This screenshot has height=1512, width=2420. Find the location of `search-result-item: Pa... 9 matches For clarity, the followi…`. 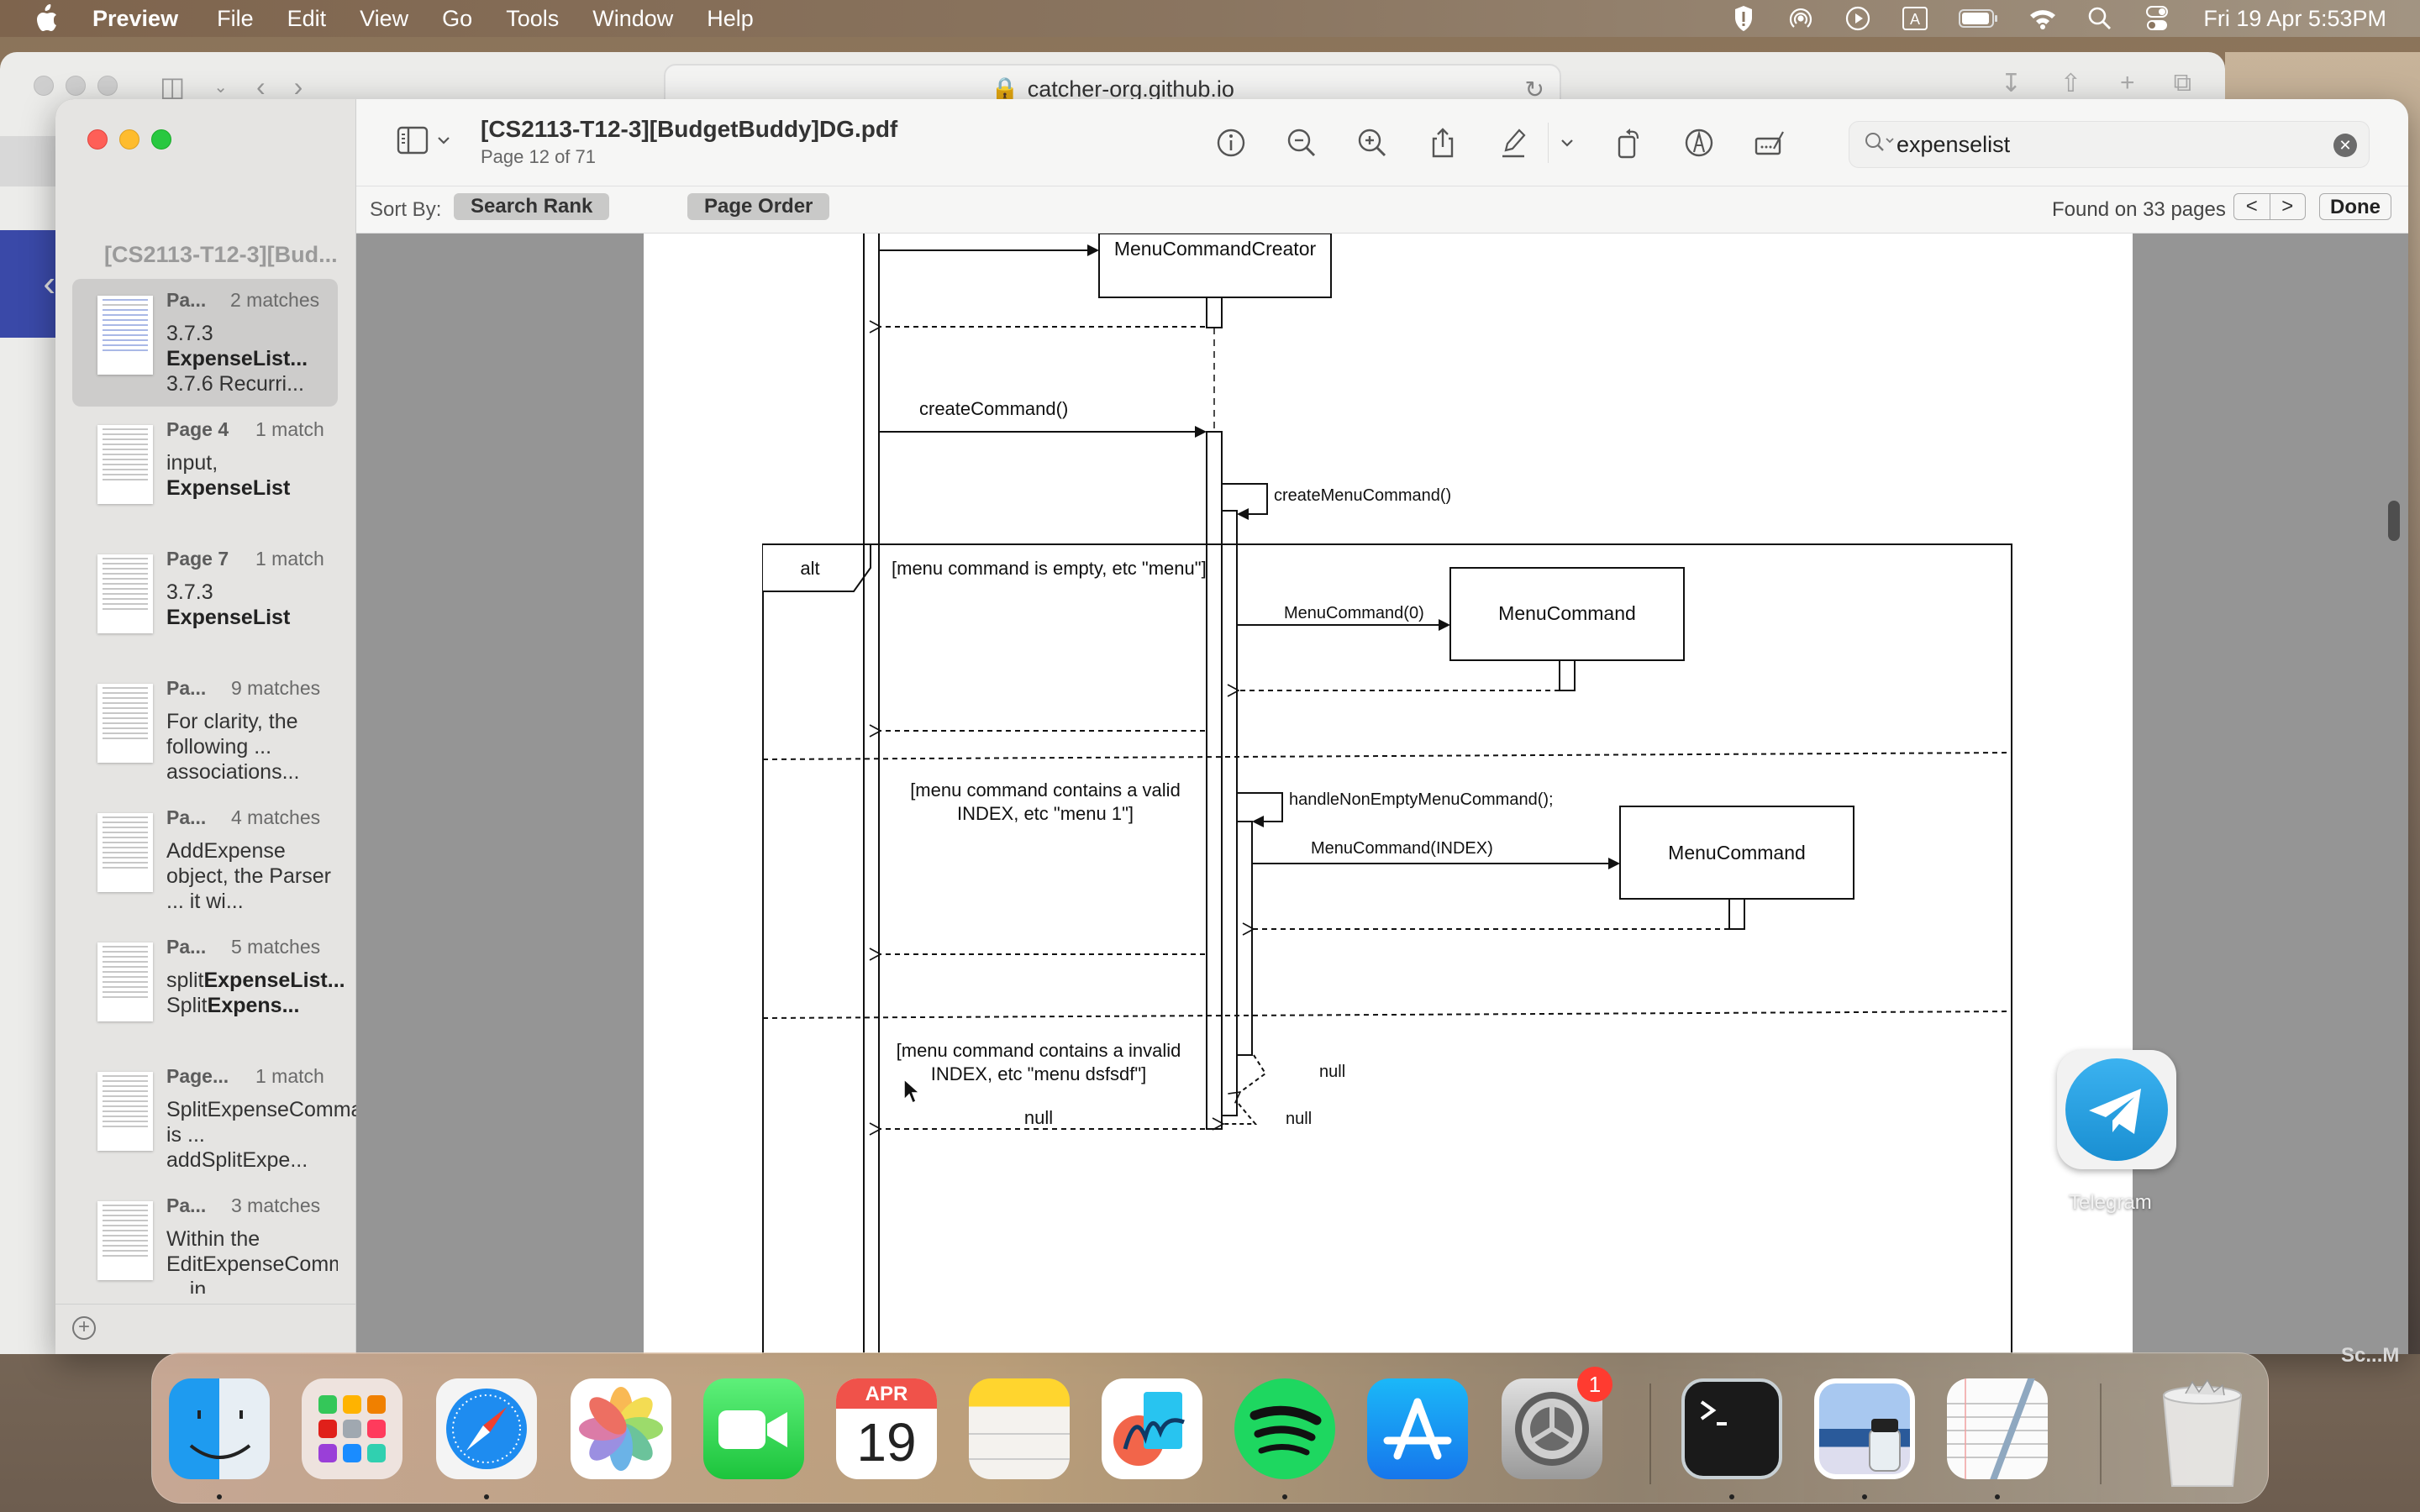

search-result-item: Pa... 9 matches For clarity, the followi… is located at coordinates (205, 731).